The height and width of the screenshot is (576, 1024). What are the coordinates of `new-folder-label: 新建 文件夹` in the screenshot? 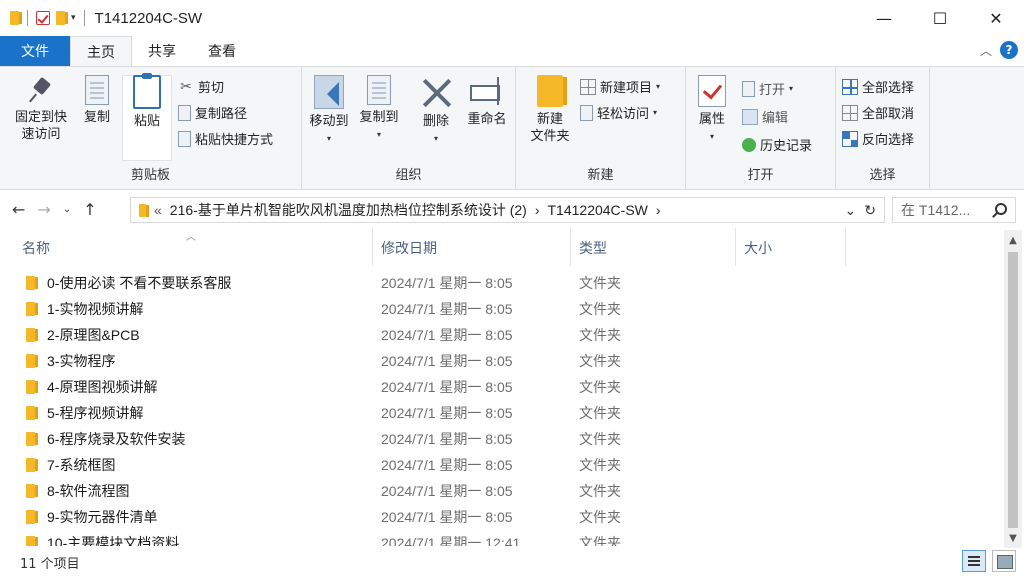 It's located at (550, 128).